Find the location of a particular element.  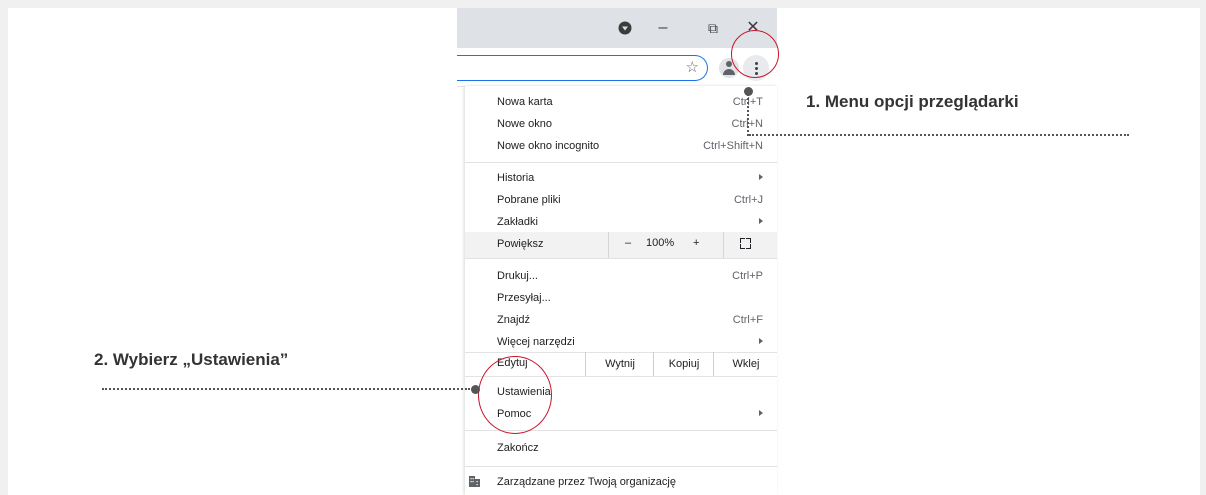

menu-item-more-tools: Więcej narzędzi is located at coordinates (621, 343).